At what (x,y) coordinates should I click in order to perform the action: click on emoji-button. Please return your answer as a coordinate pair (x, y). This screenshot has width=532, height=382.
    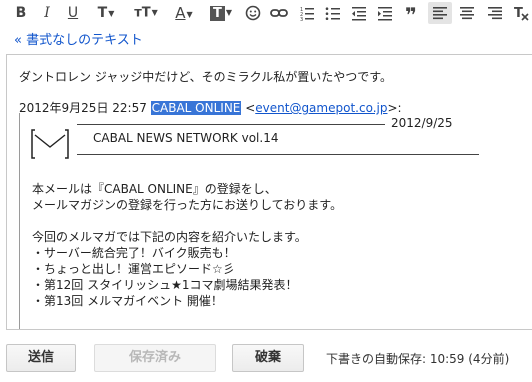
    Looking at the image, I should click on (253, 13).